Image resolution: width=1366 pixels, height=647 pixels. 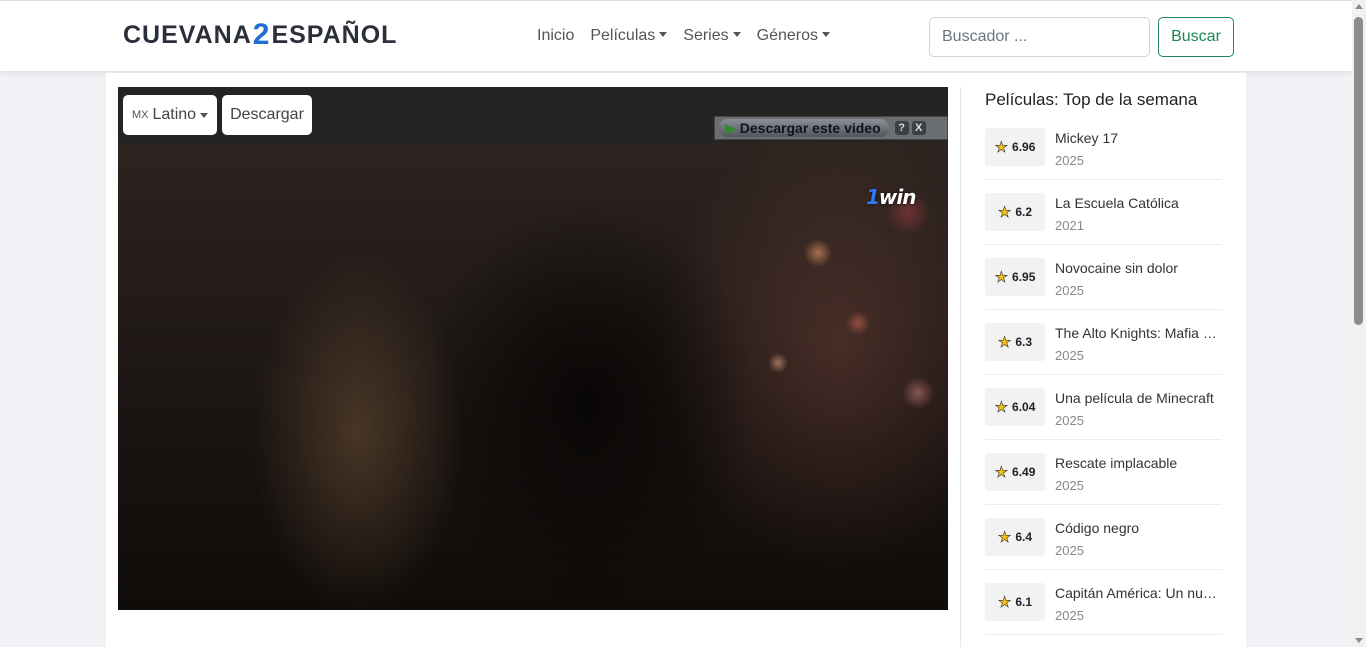 I want to click on logo-part1: CUEVANA, so click(x=187, y=34).